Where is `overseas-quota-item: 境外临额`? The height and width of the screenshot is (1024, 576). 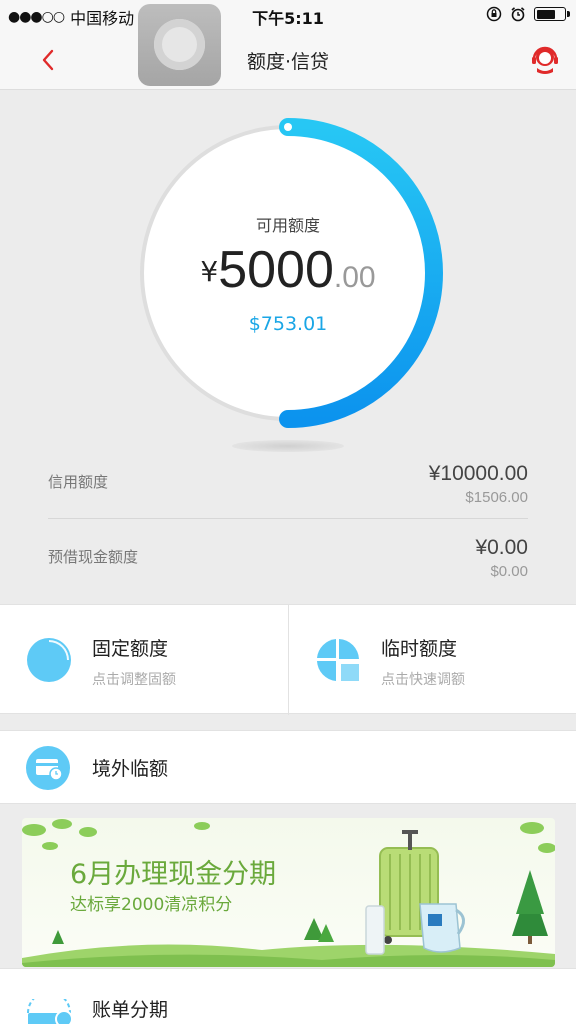 overseas-quota-item: 境外临额 is located at coordinates (288, 767).